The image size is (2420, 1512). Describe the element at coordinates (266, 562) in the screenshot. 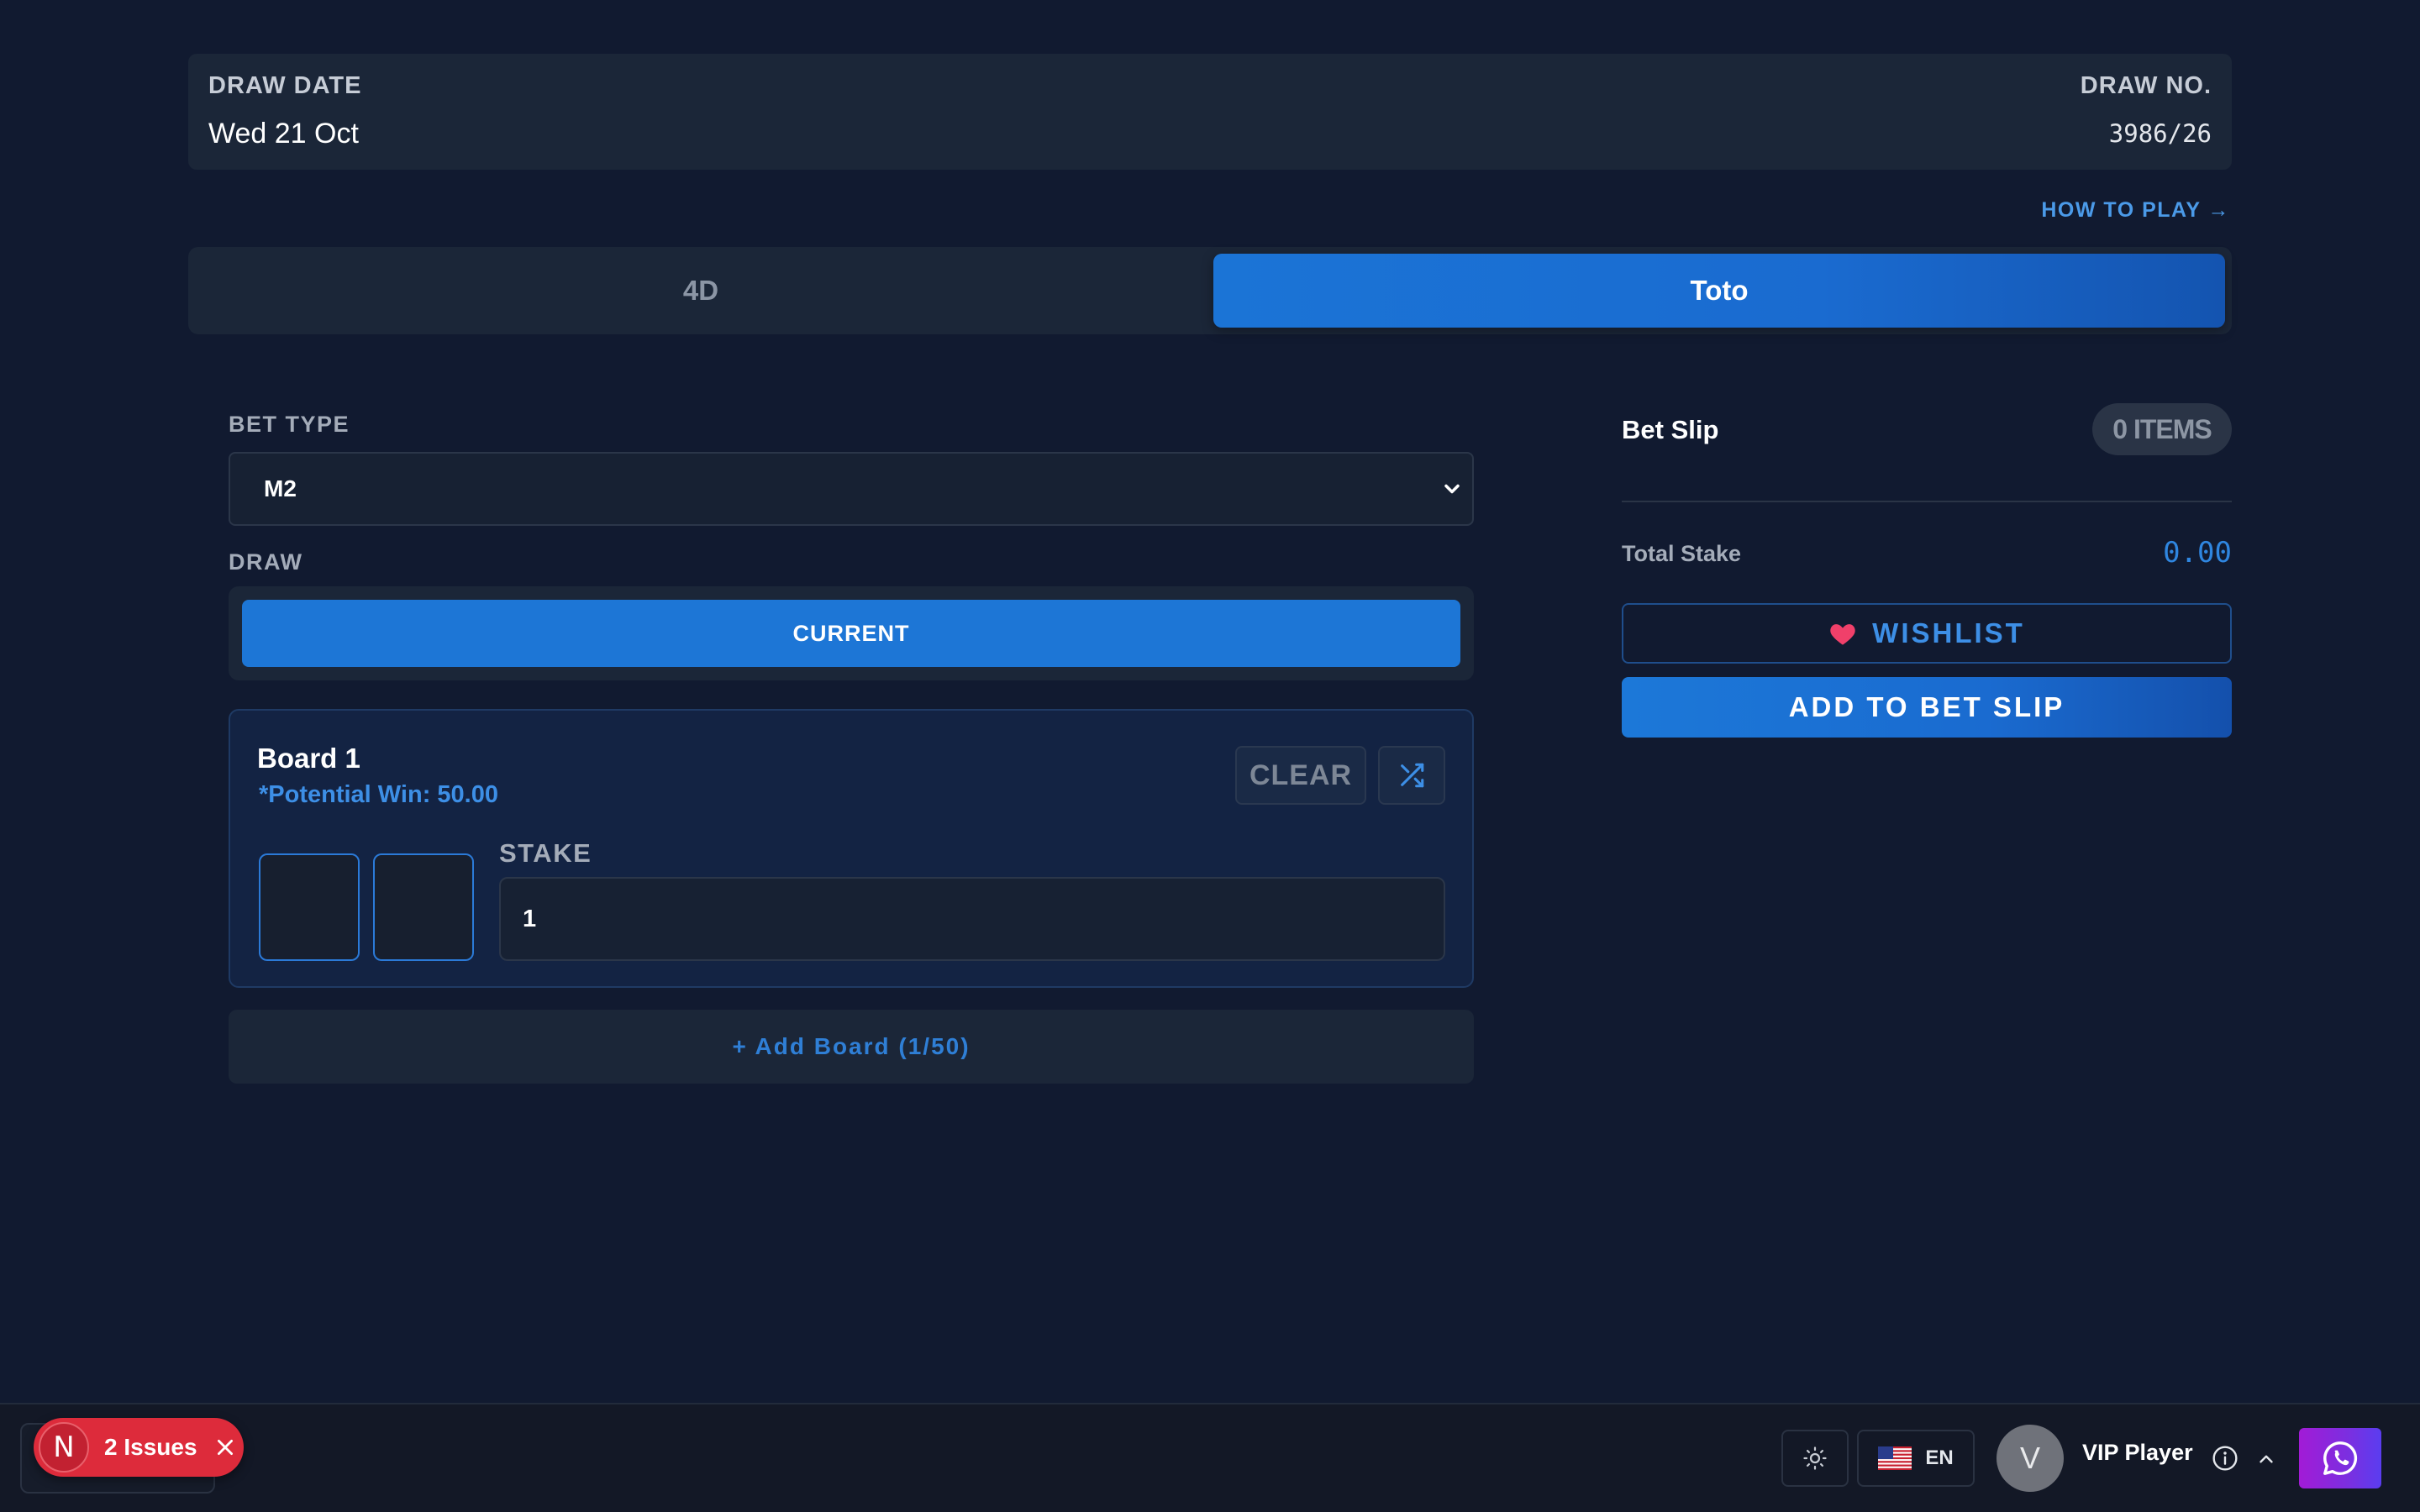

I see `draw-label: DRAW` at that location.